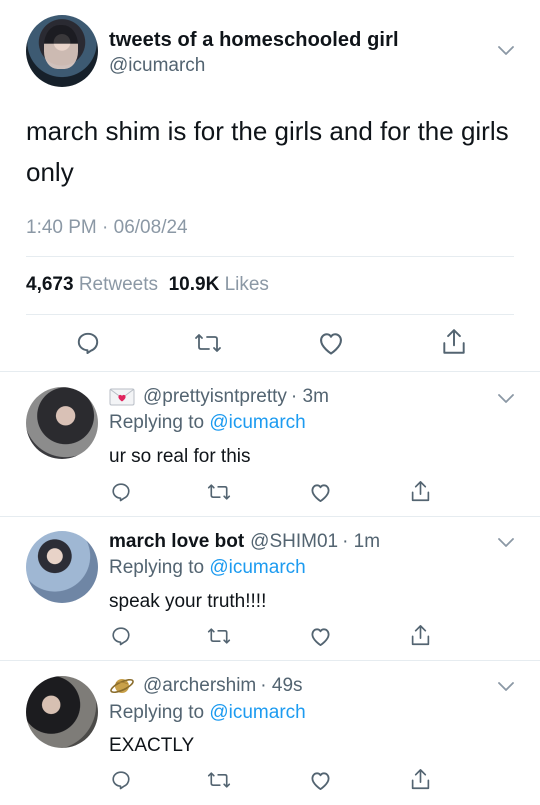 Image resolution: width=540 pixels, height=805 pixels. Describe the element at coordinates (194, 284) in the screenshot. I see `likes-count: 10.9K` at that location.